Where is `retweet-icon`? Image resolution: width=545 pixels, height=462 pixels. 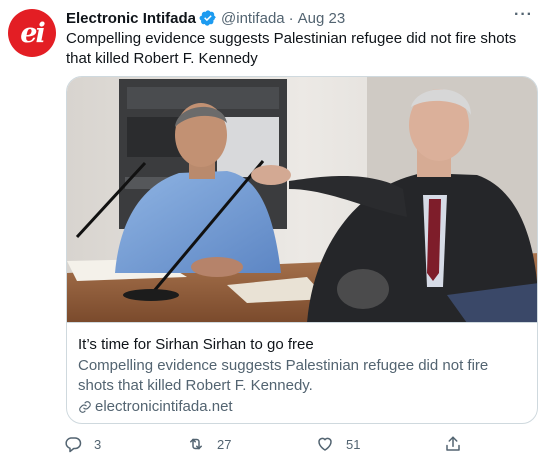 retweet-icon is located at coordinates (196, 444).